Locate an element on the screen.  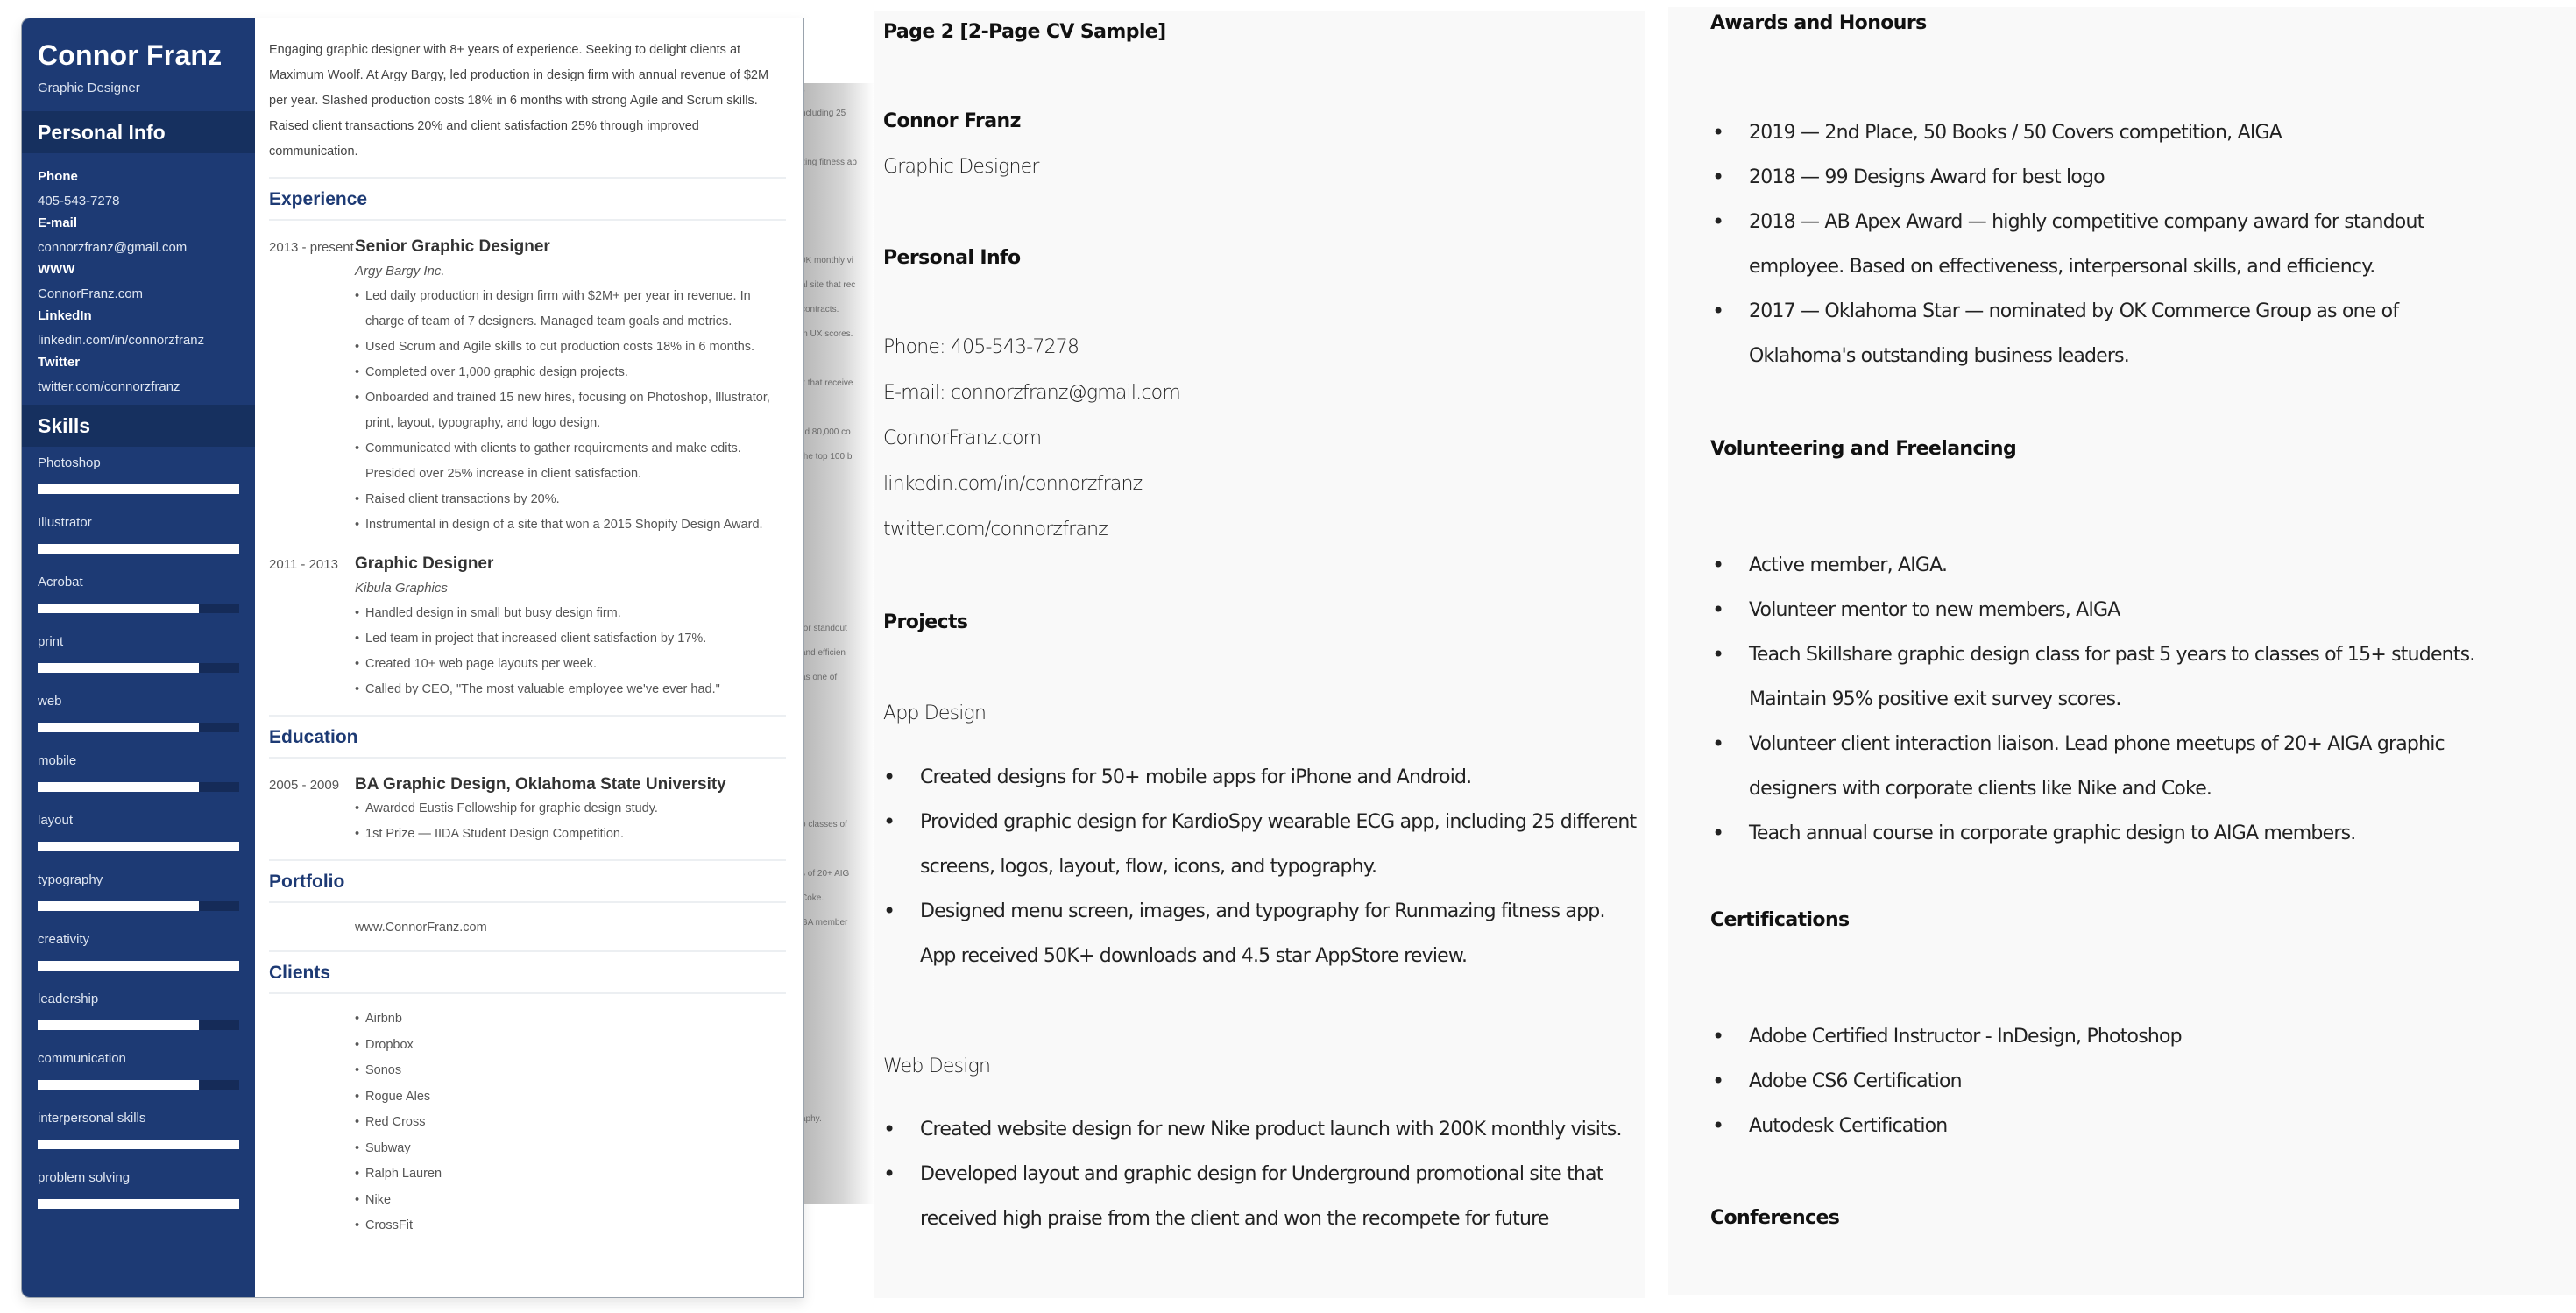
skill-name: communication is located at coordinates (82, 1058).